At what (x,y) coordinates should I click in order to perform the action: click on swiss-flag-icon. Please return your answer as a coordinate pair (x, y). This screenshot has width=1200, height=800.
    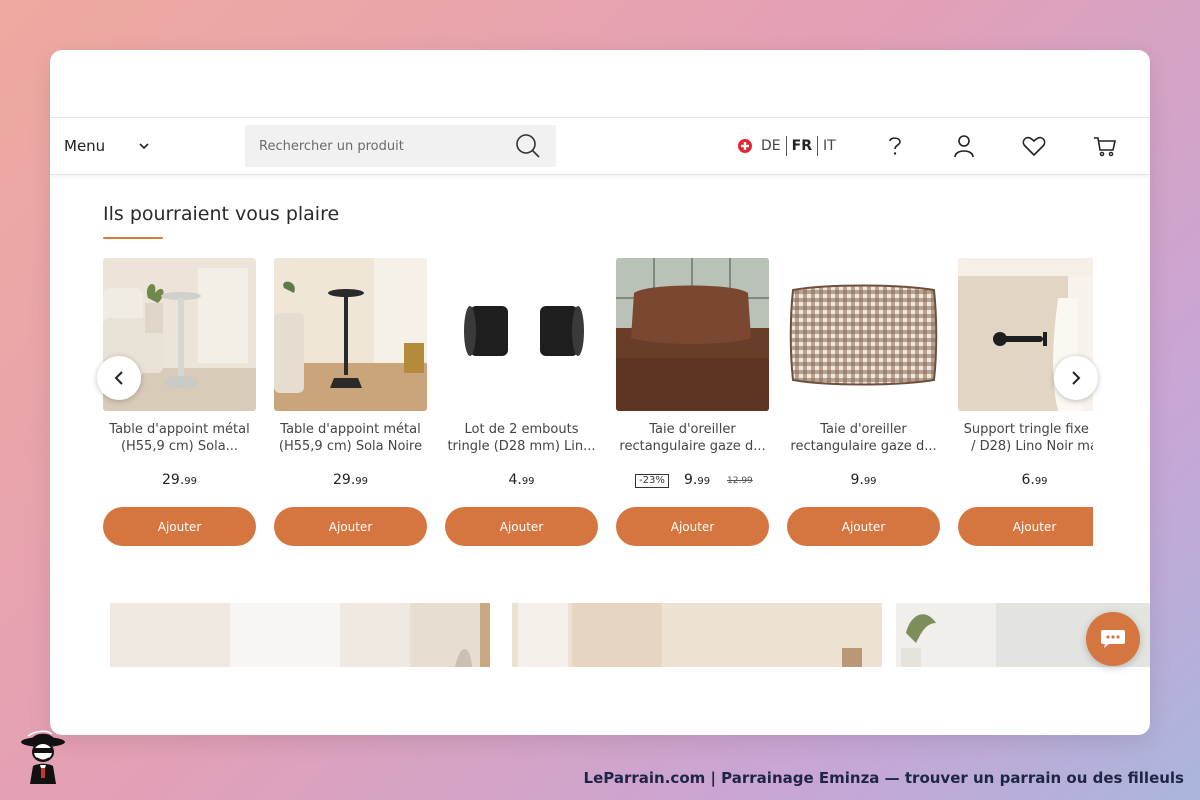
    Looking at the image, I should click on (745, 146).